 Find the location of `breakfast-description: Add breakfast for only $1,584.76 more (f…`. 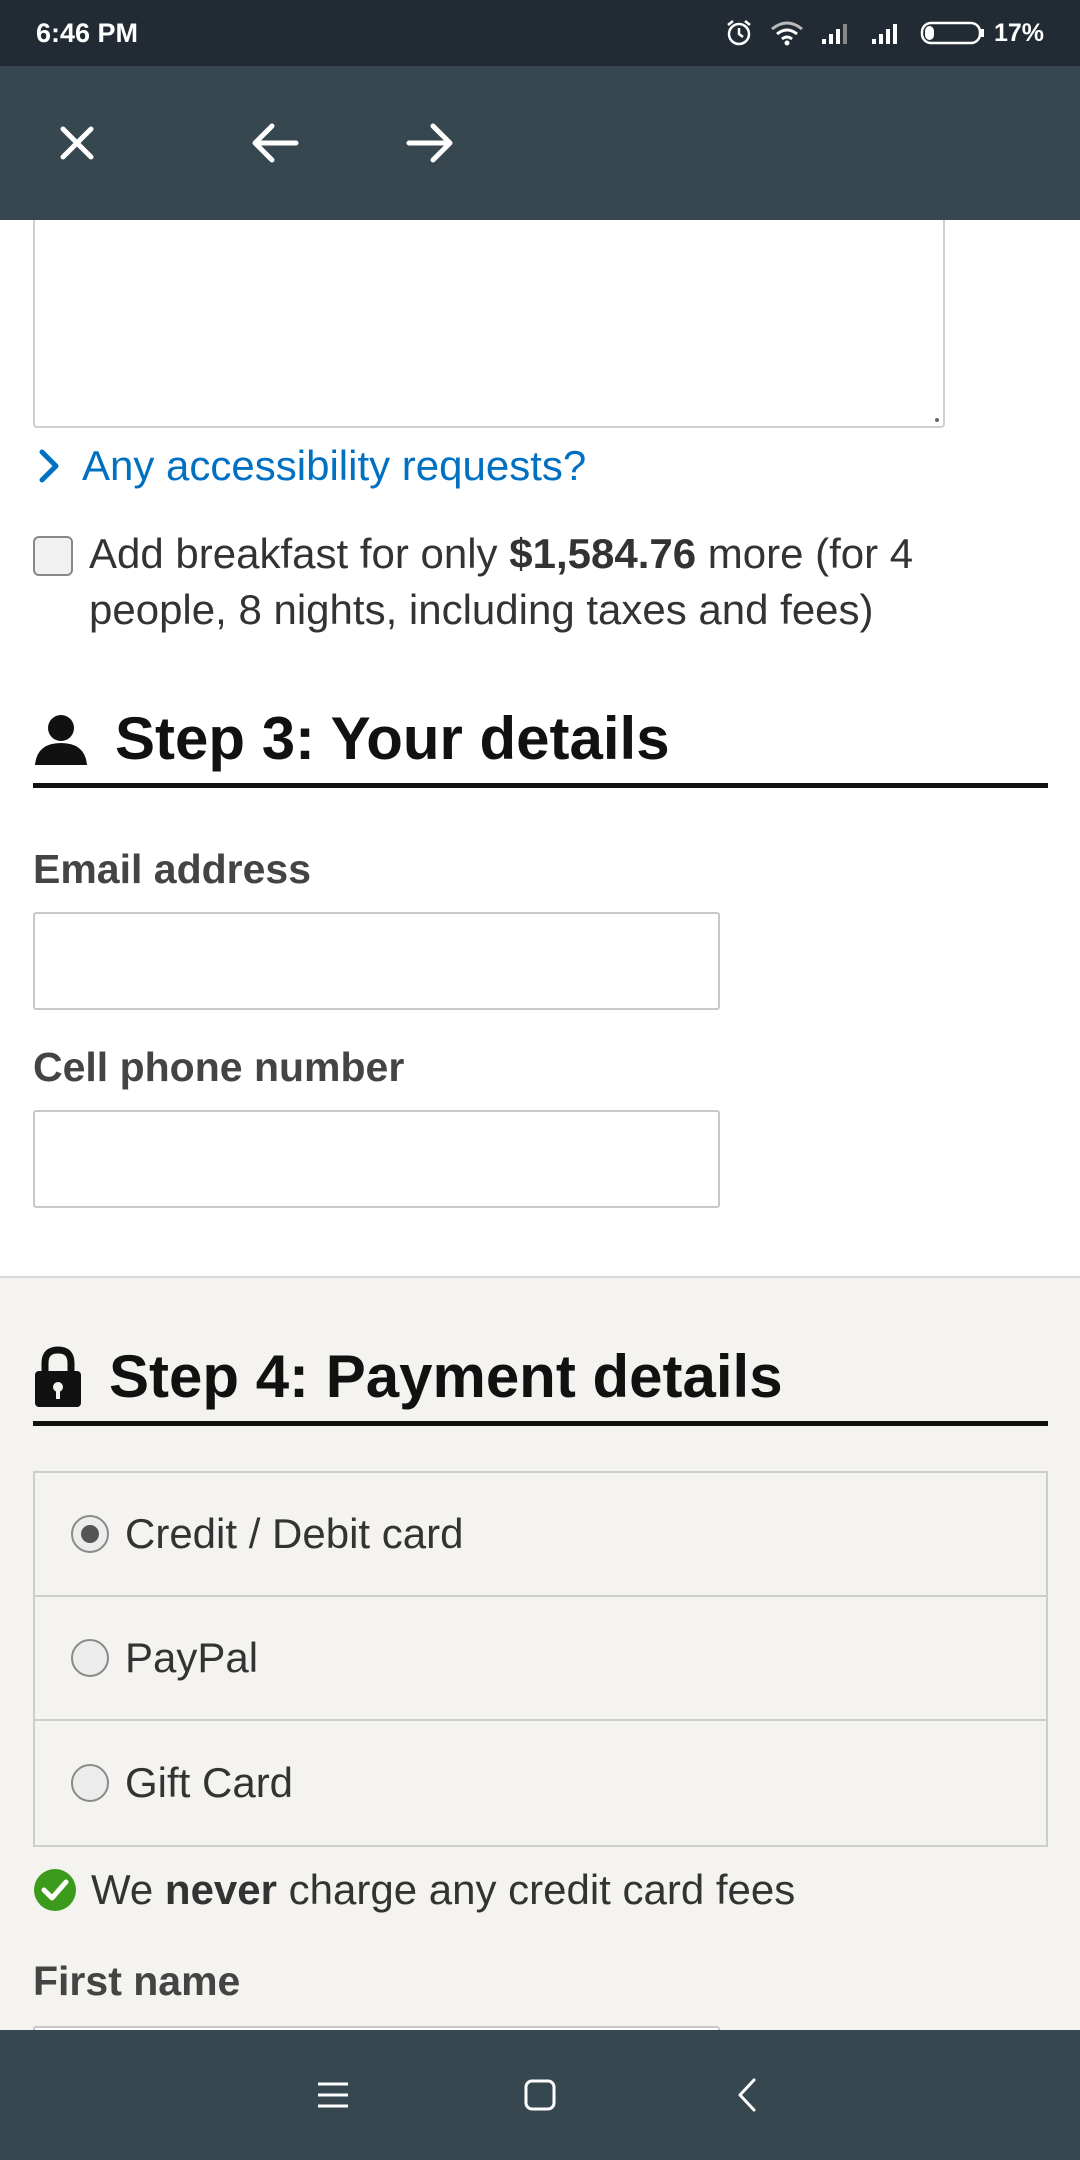

breakfast-description: Add breakfast for only $1,584.76 more (f… is located at coordinates (556, 582).